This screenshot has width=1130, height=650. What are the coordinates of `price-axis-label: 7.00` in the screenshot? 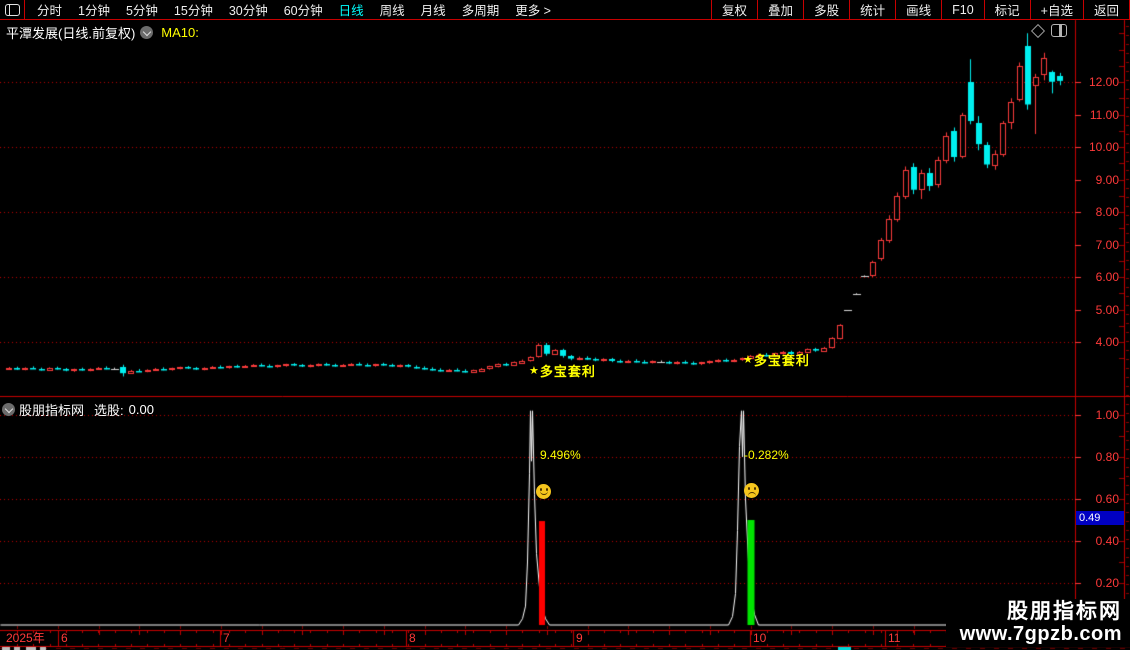 It's located at (1107, 244).